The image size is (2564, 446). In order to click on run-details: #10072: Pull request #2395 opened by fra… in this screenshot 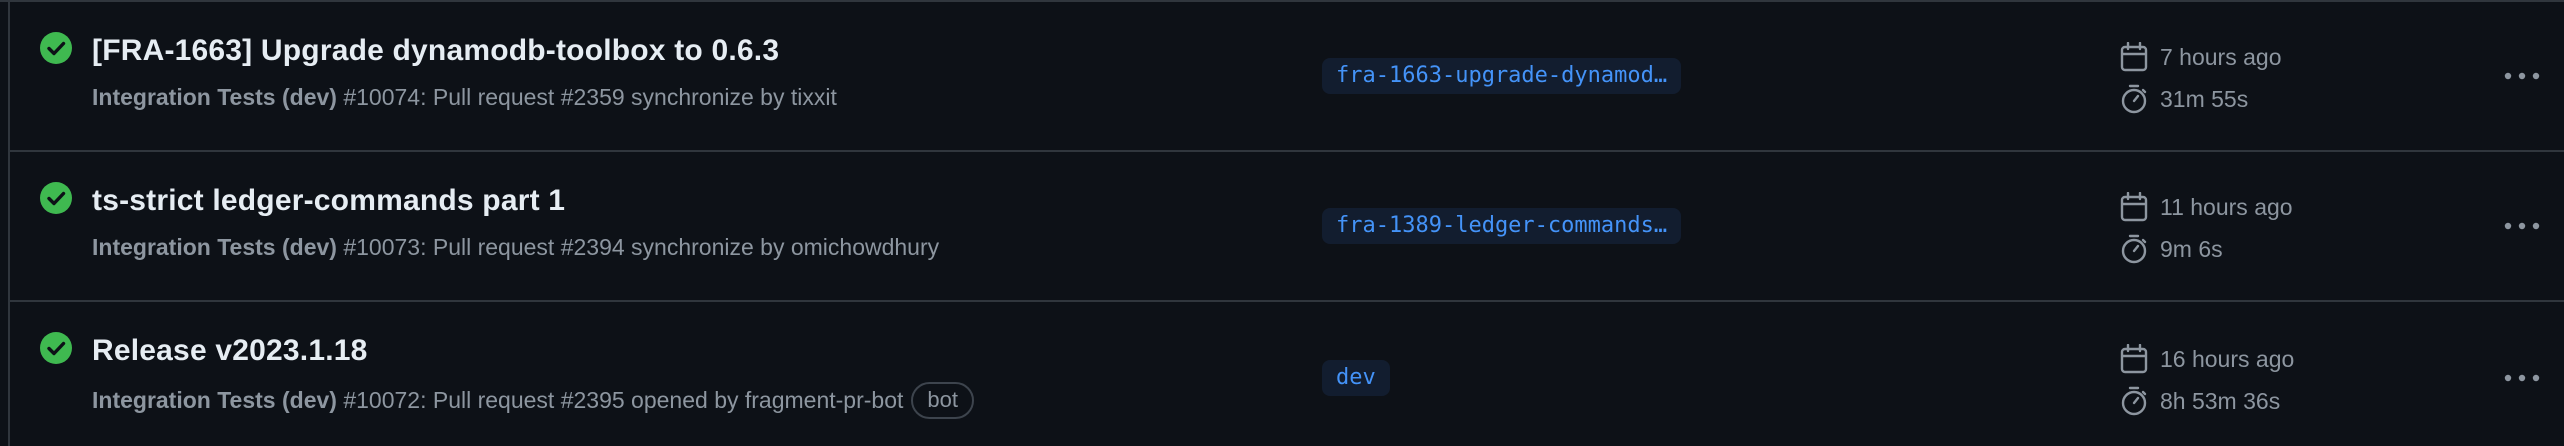, I will do `click(620, 400)`.